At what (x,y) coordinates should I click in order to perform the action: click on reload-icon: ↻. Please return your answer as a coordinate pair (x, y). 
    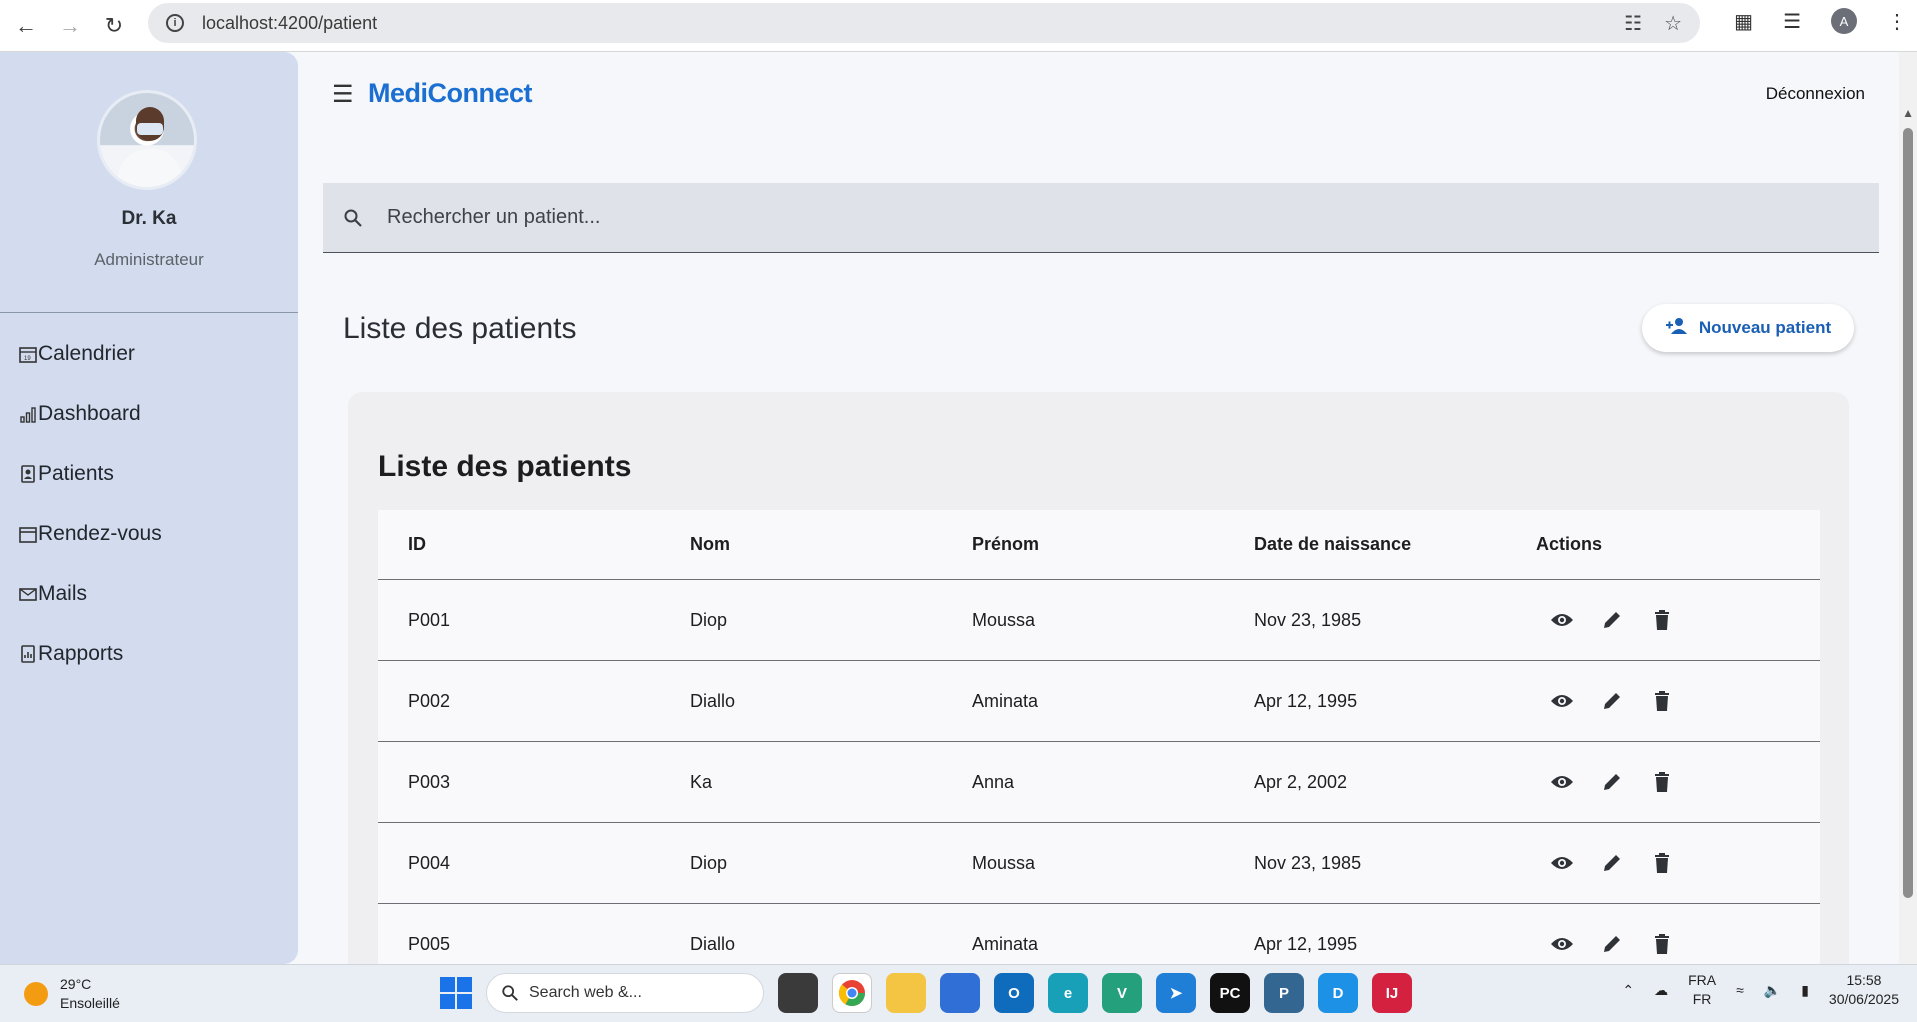
    Looking at the image, I should click on (114, 26).